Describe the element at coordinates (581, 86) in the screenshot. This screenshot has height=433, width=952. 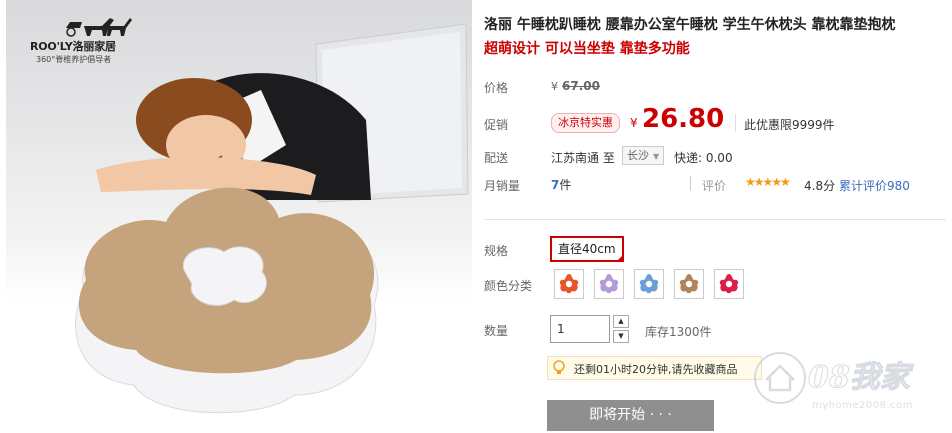
I see `original-price-value: 67.00` at that location.